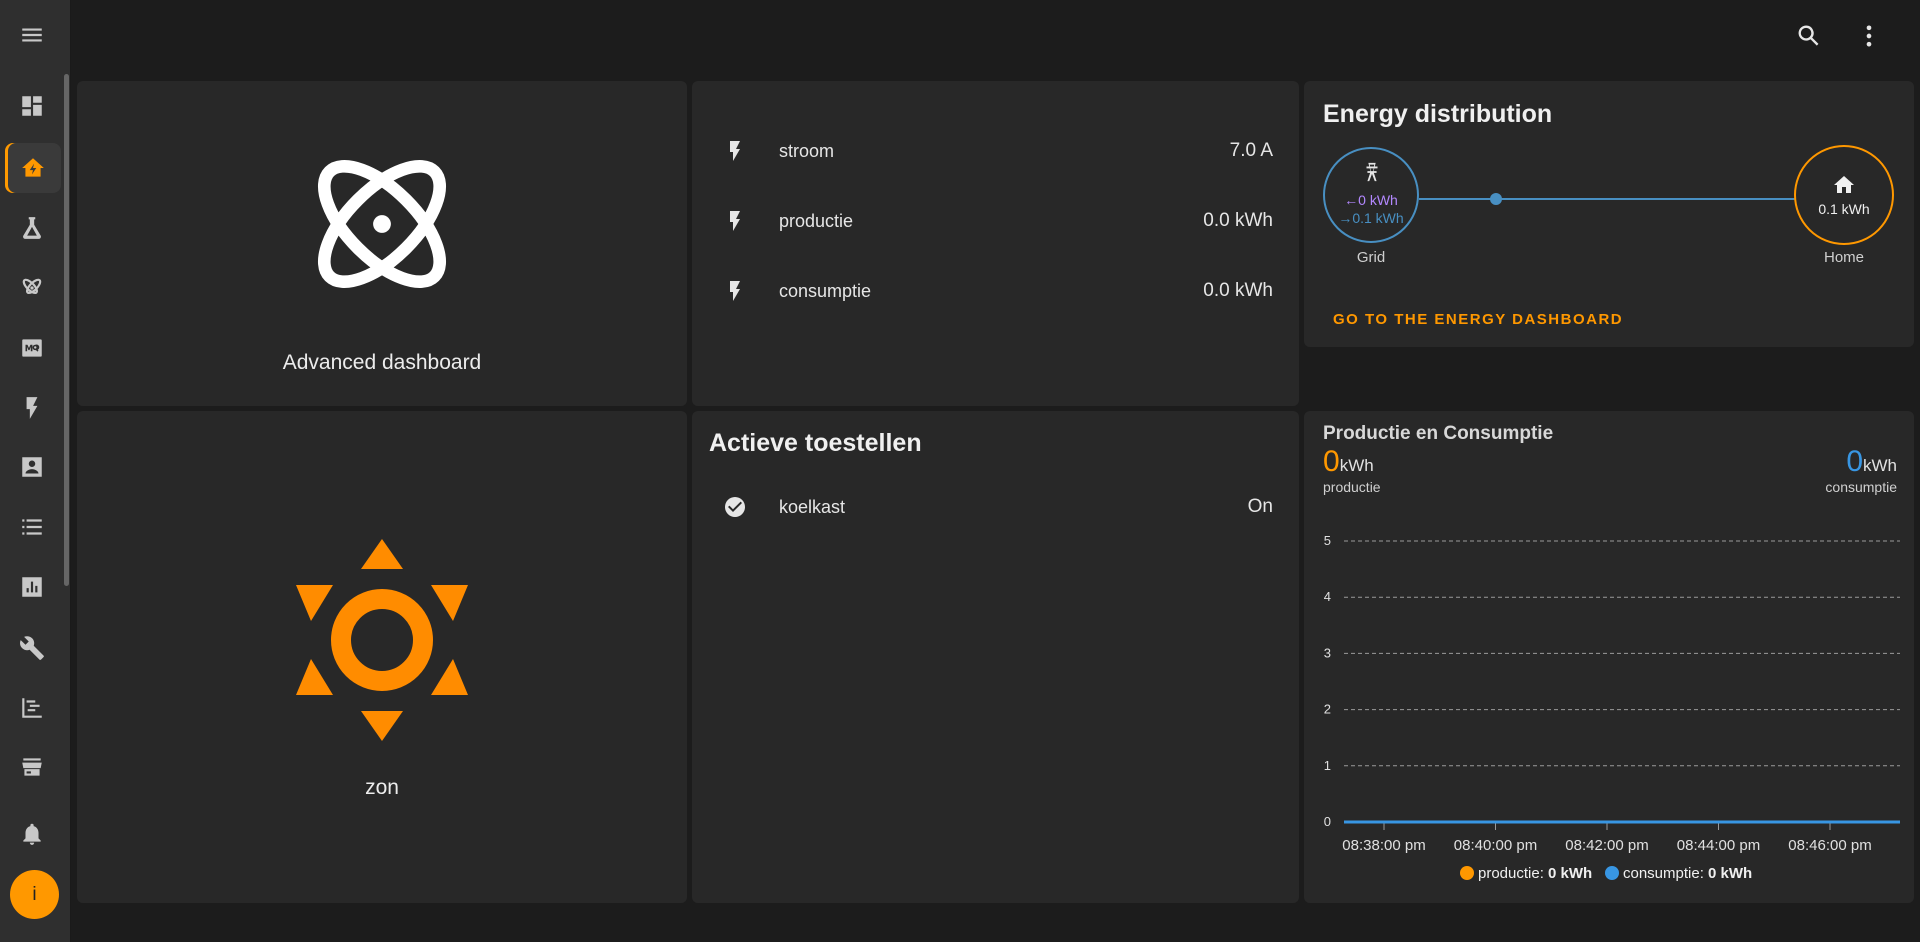  What do you see at coordinates (815, 443) in the screenshot?
I see `card-title: Actieve toestellen` at bounding box center [815, 443].